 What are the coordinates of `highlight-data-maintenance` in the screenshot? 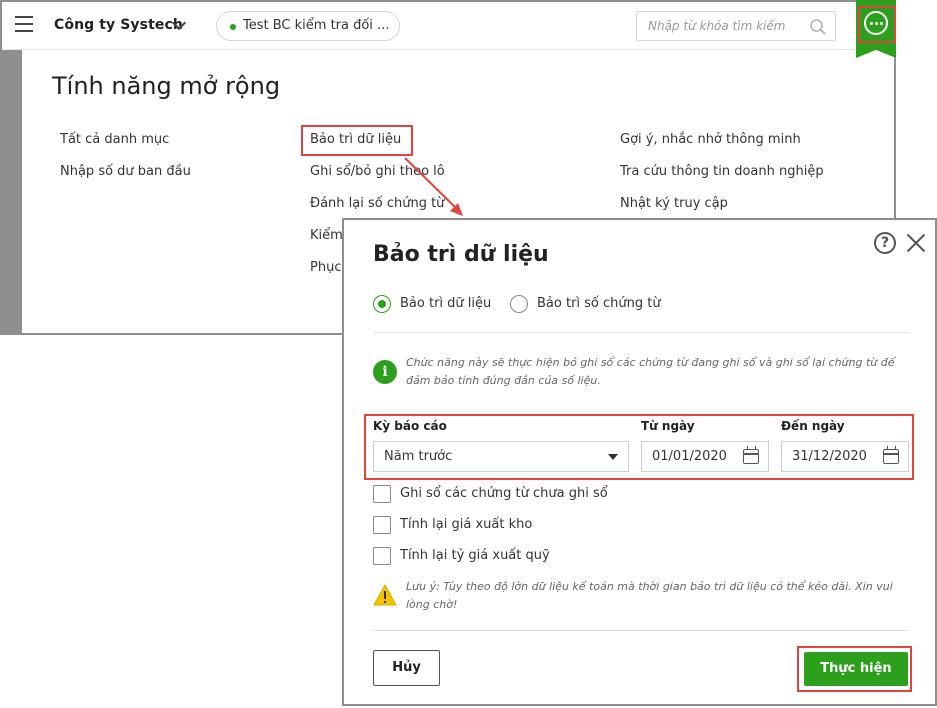 It's located at (357, 140).